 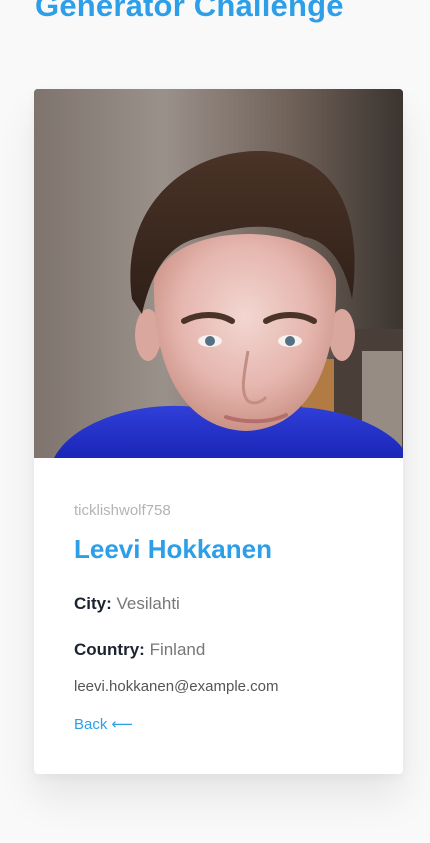 I want to click on city-value: Vesilahti, so click(x=148, y=603).